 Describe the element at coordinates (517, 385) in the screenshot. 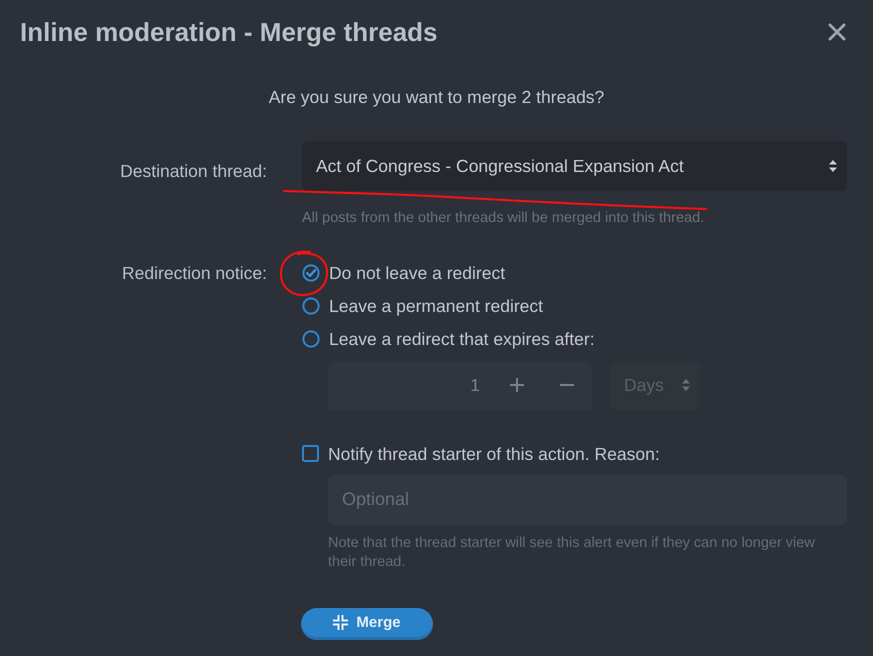

I see `plus-icon` at that location.